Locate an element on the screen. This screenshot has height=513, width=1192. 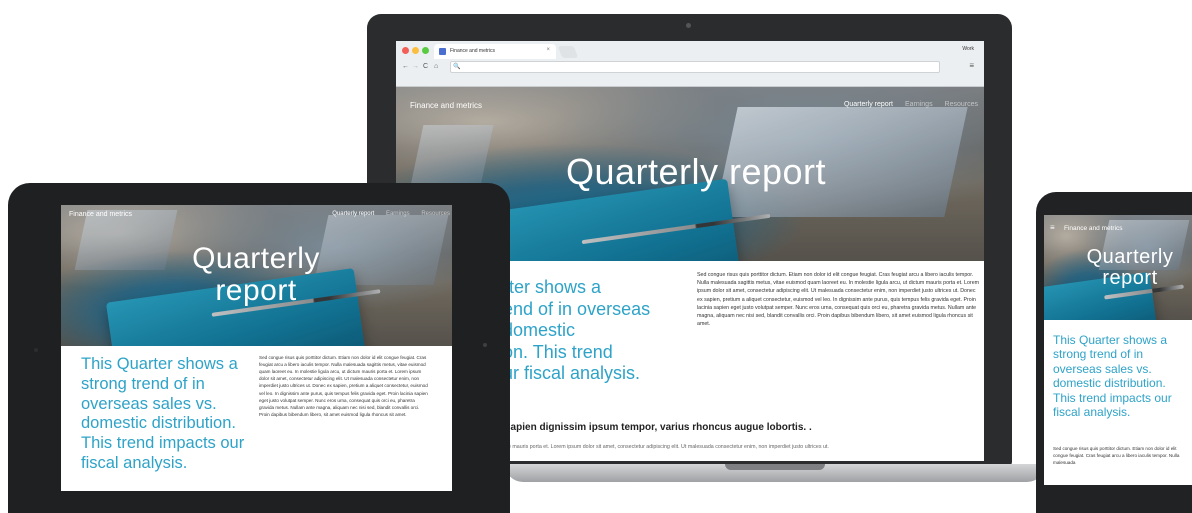
new-tab-button is located at coordinates (568, 52).